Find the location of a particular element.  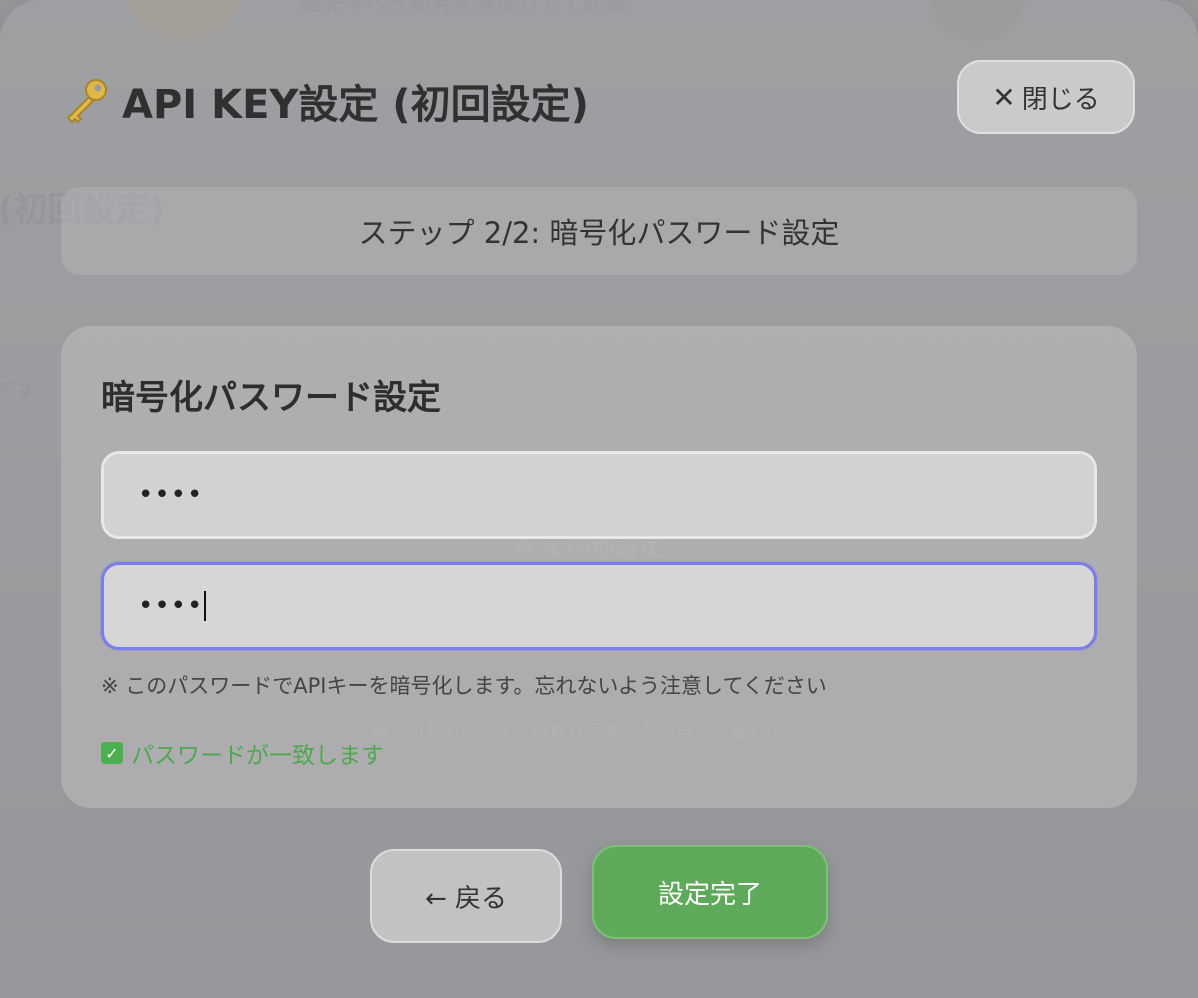

close-button: ✕ 閉じる is located at coordinates (1046, 97).